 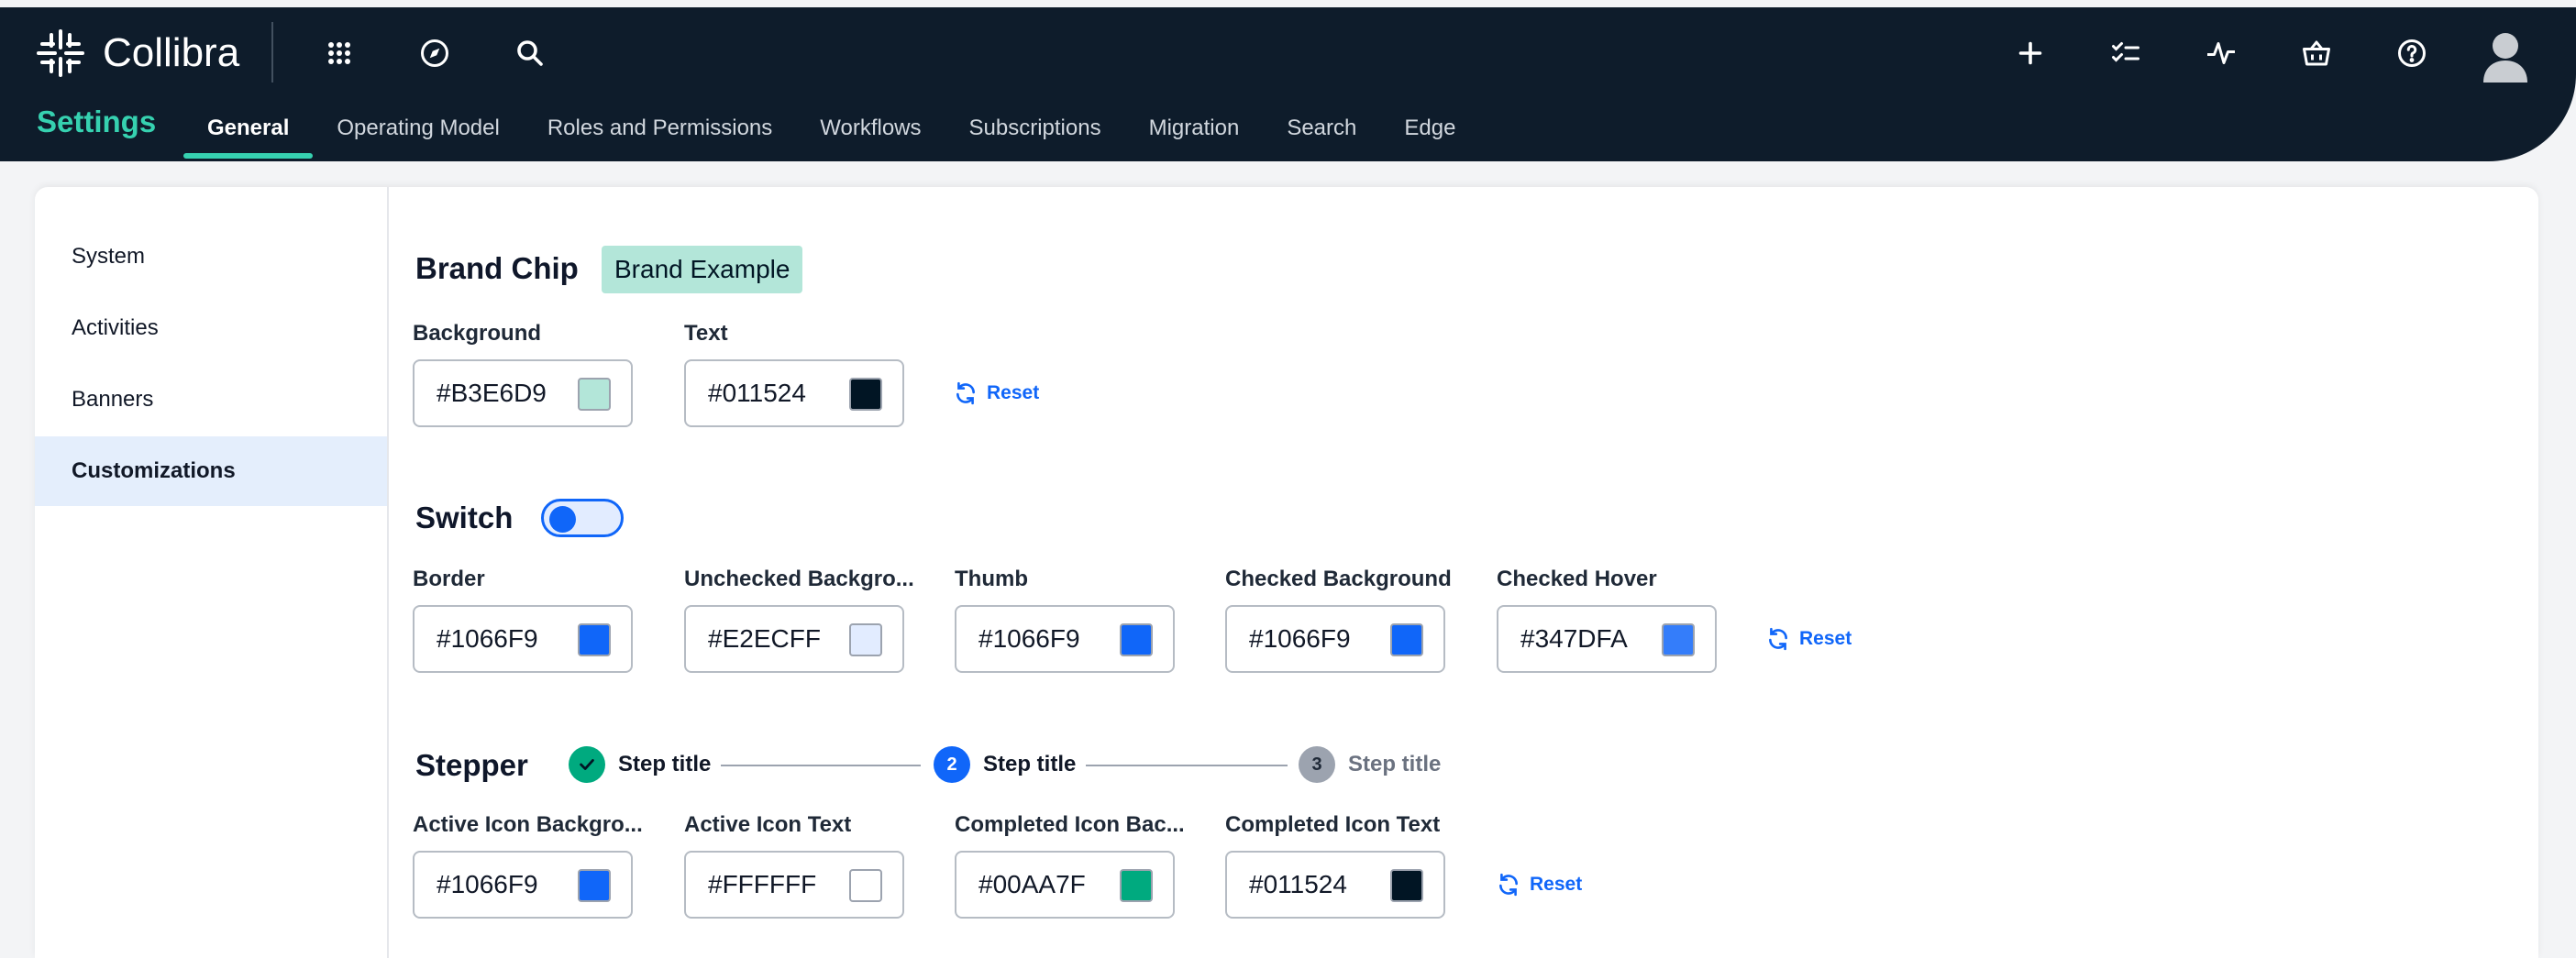 I want to click on step-2: 2 Step title, so click(x=1005, y=764).